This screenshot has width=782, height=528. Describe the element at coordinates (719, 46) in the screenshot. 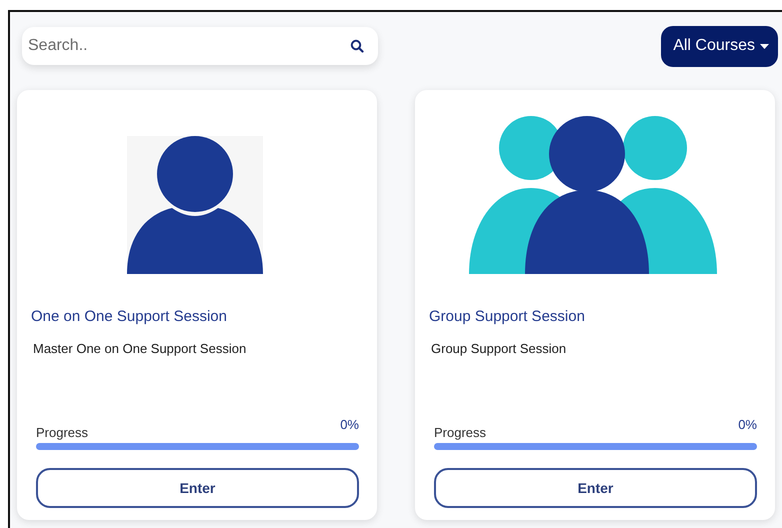

I see `course-filter-dropdown: All Courses` at that location.